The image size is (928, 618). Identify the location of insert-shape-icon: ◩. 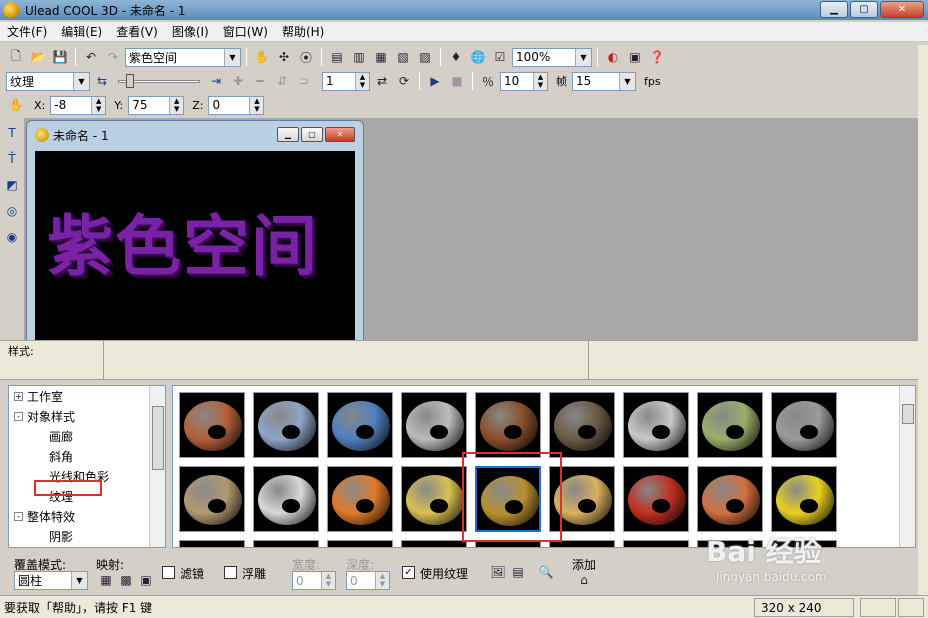
(12, 185).